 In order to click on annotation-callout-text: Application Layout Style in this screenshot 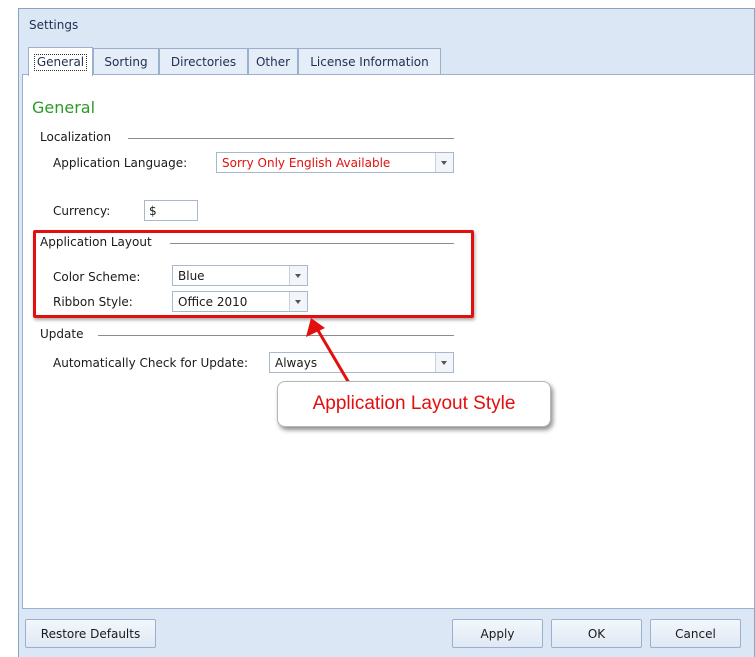, I will do `click(414, 403)`.